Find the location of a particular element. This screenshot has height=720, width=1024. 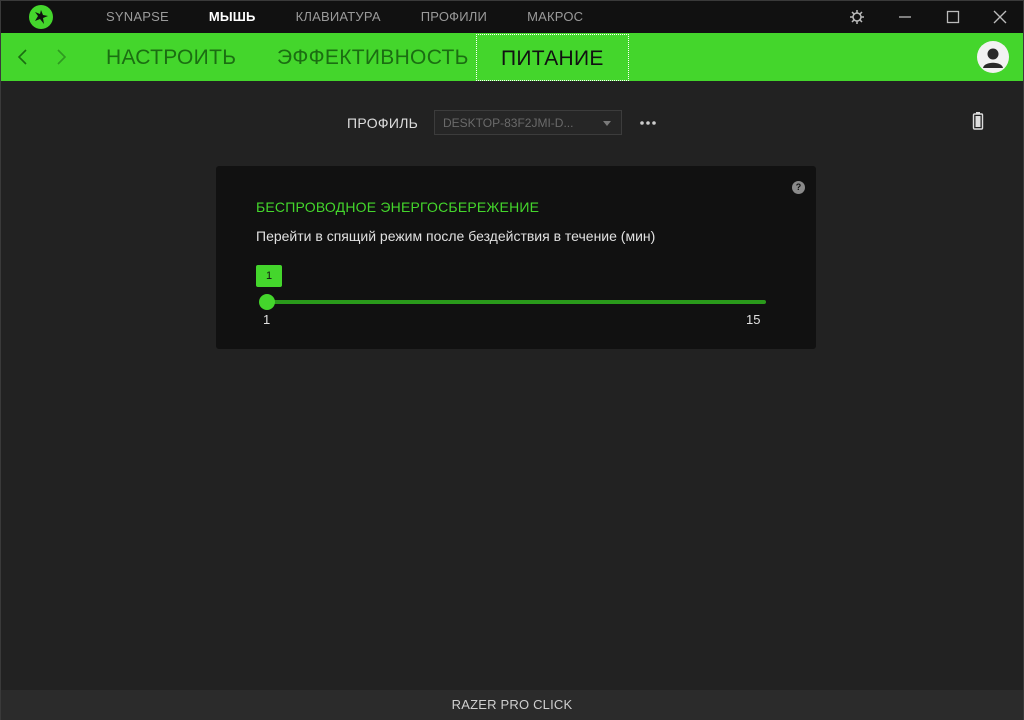

maximize-button is located at coordinates (953, 17).